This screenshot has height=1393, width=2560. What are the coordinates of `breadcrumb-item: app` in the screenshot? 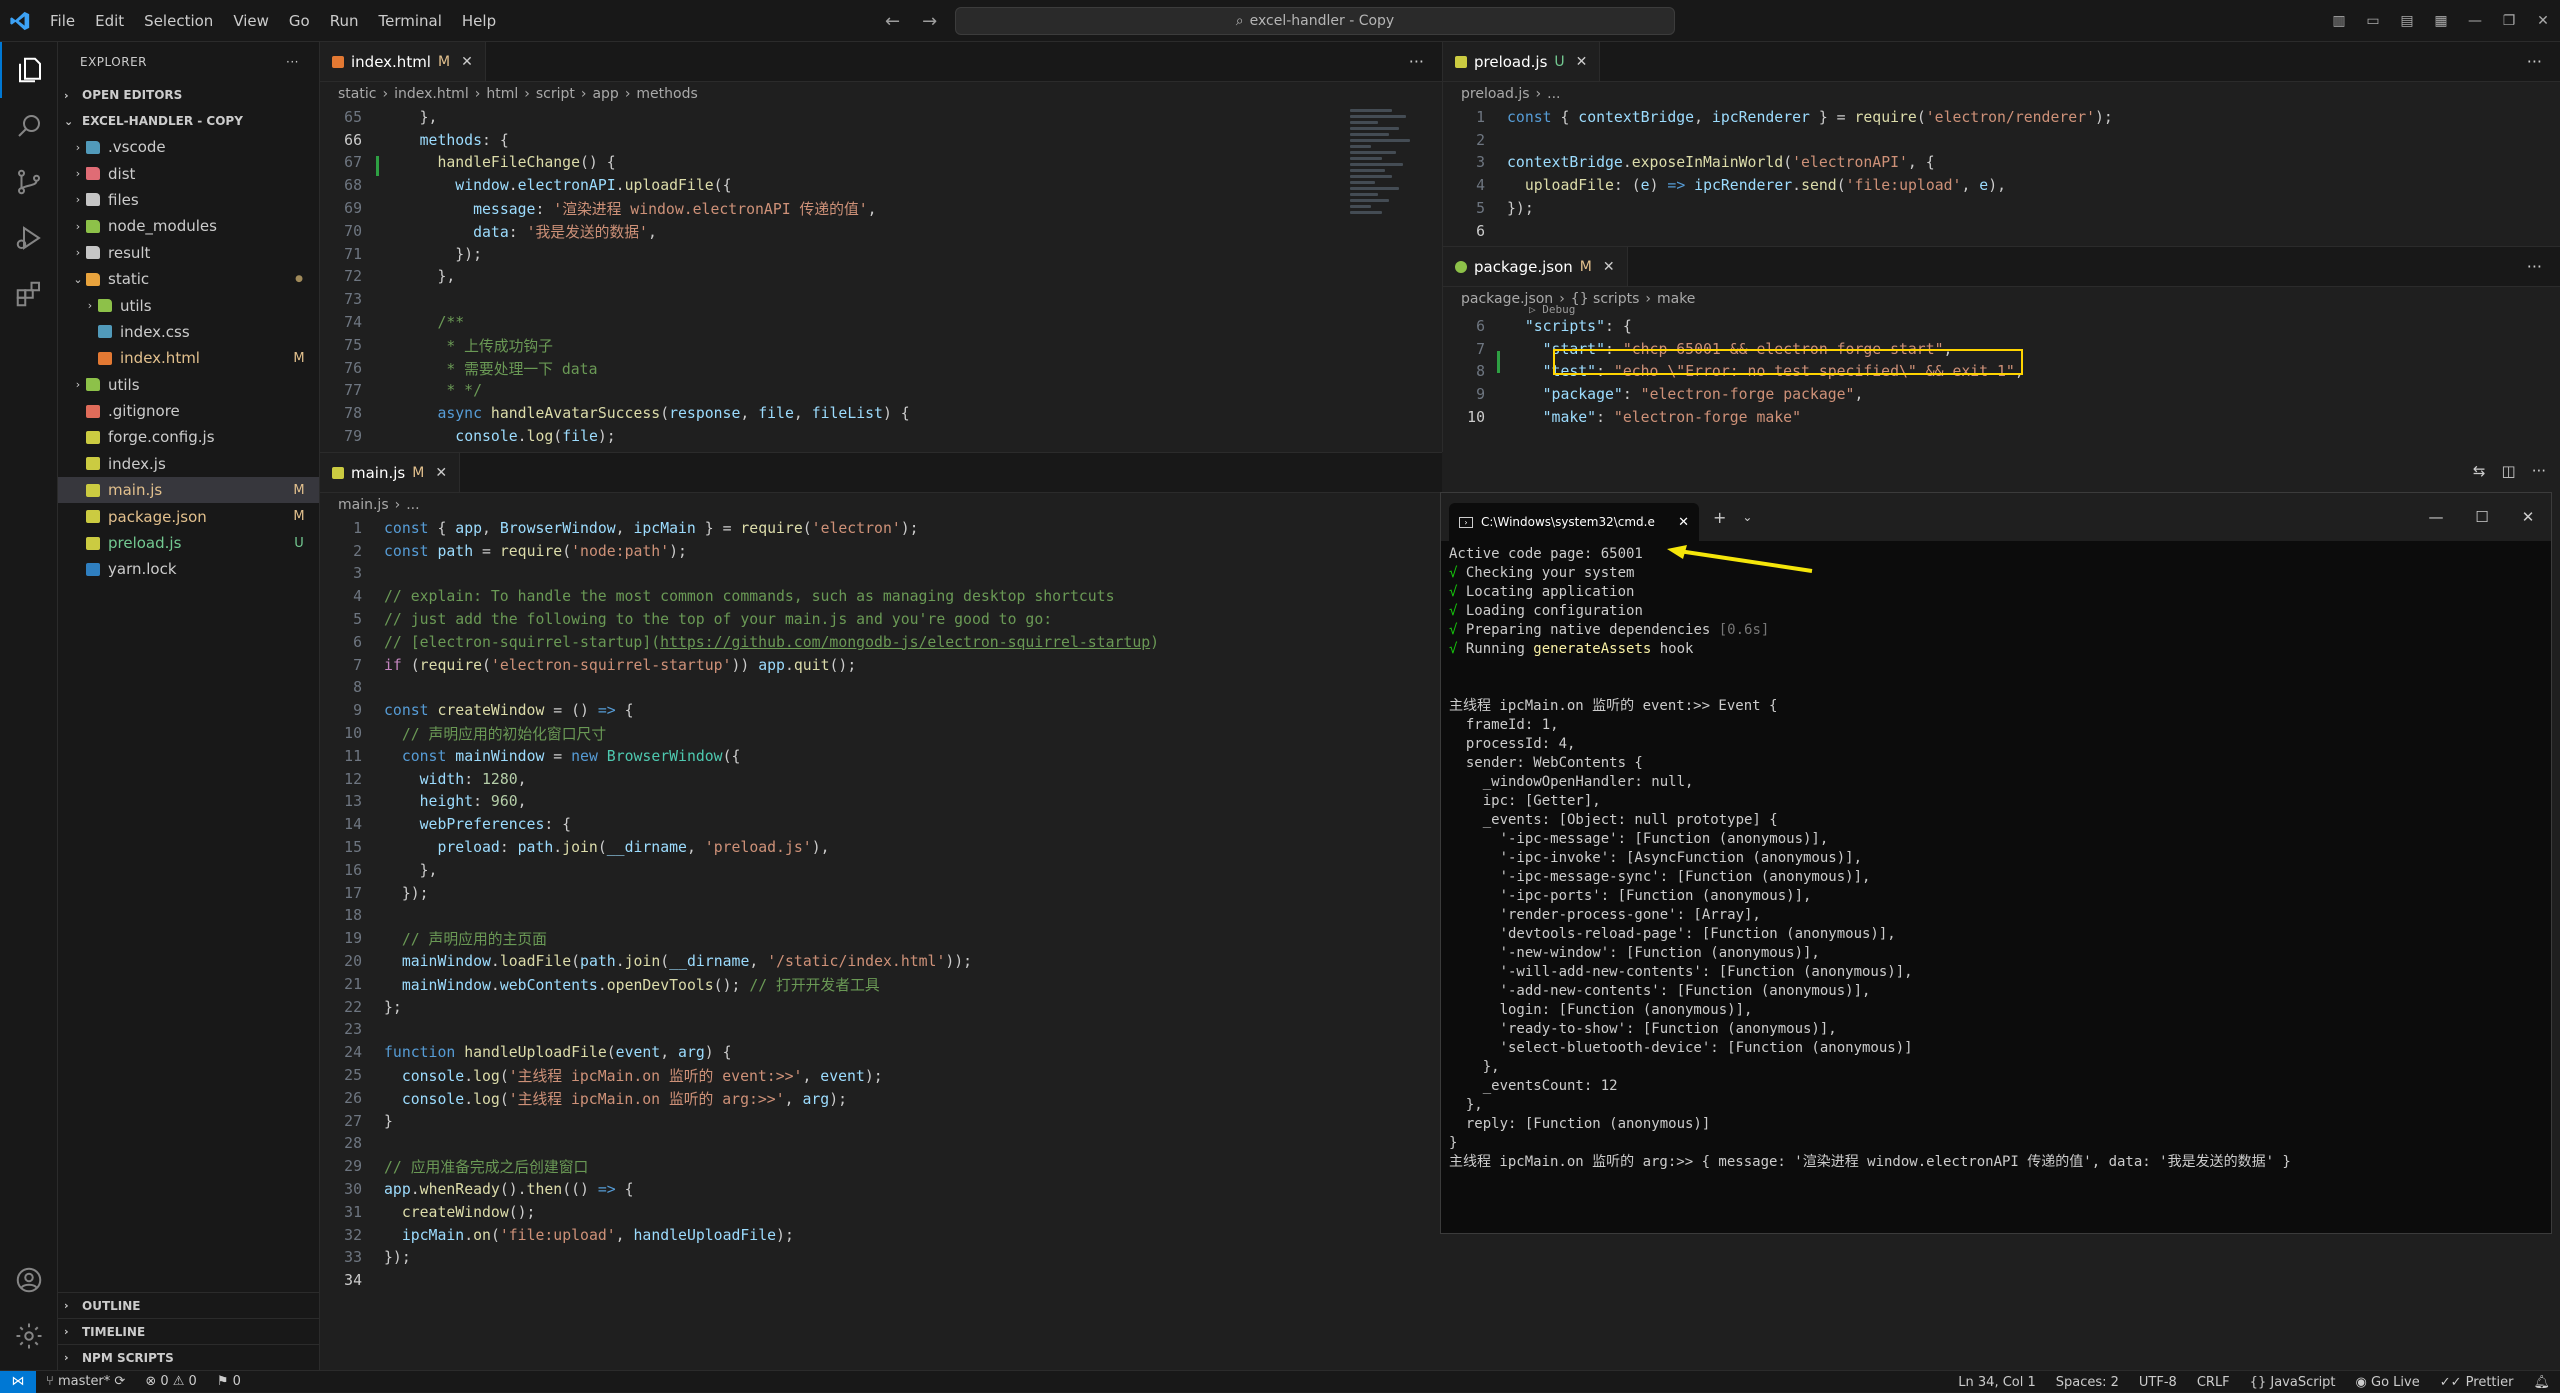 It's located at (605, 94).